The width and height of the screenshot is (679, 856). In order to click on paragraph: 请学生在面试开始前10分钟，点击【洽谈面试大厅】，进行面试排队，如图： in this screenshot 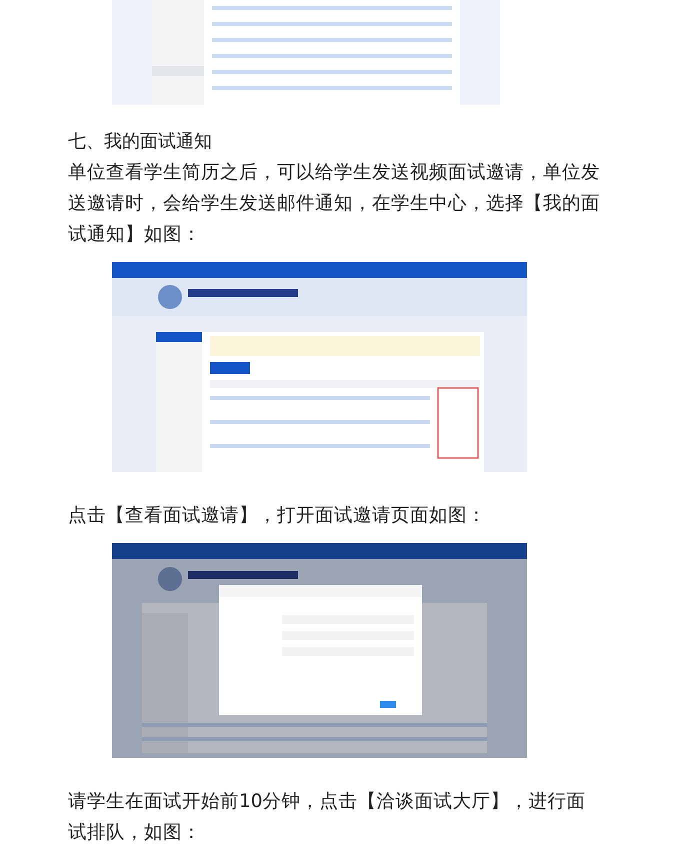, I will do `click(327, 817)`.